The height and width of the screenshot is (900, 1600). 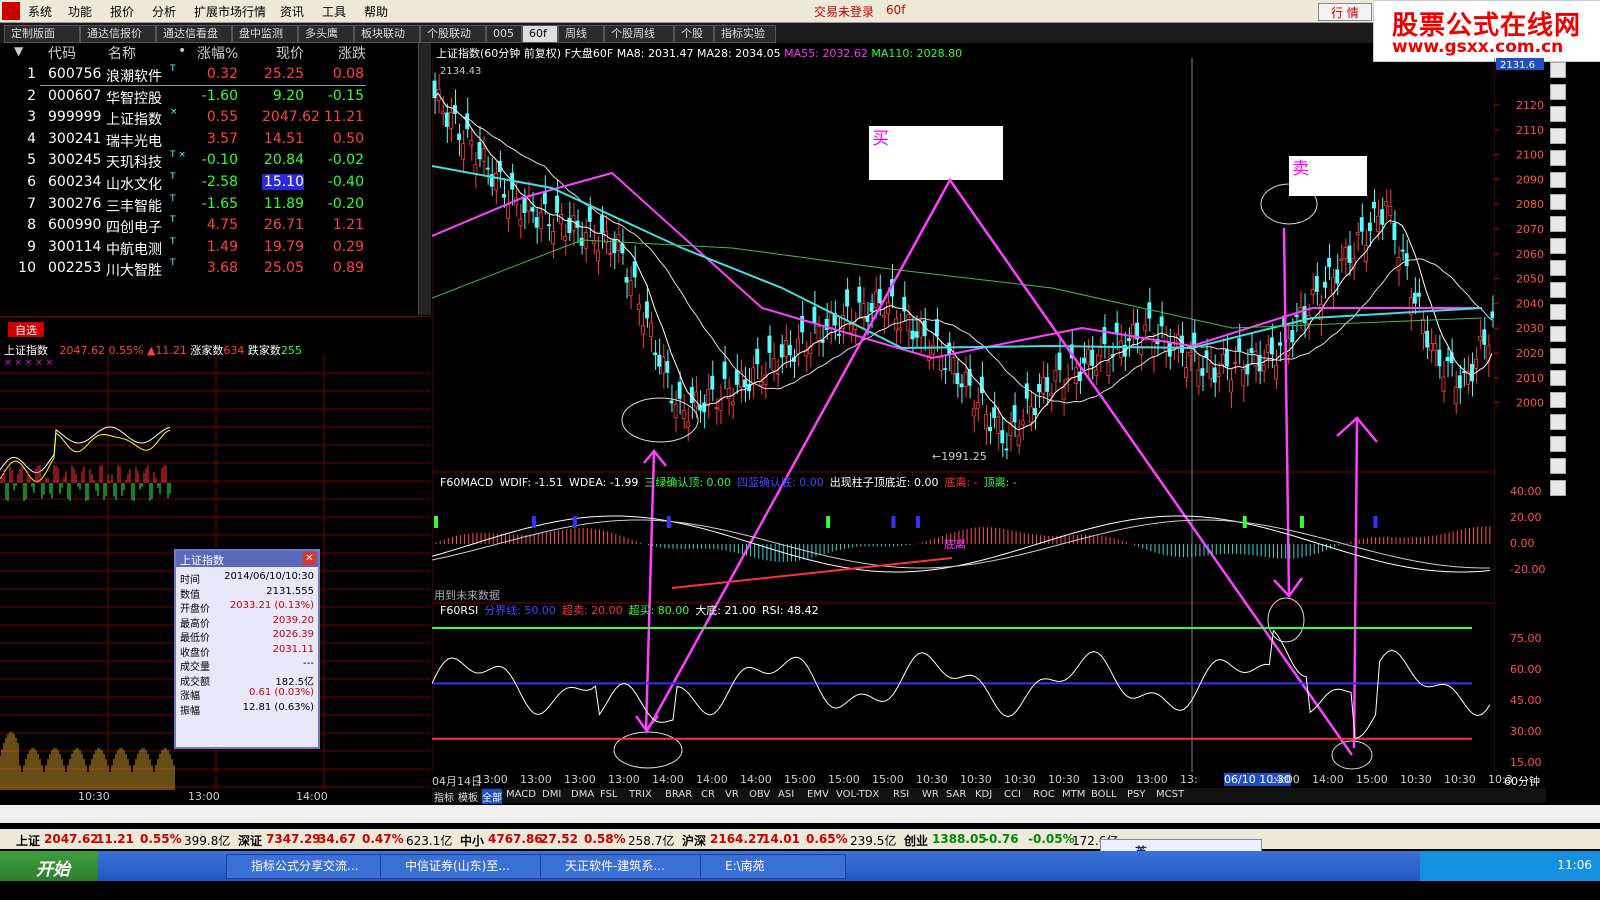 I want to click on indicator-tab-fsl: FSL, so click(x=609, y=794).